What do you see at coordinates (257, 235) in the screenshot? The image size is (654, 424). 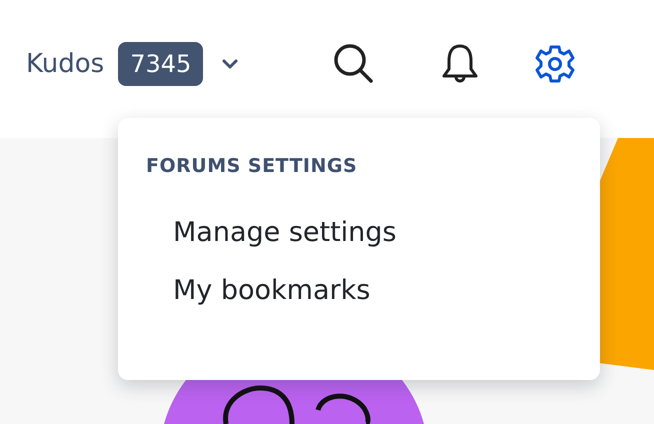 I see `menu-item: Manage settings` at bounding box center [257, 235].